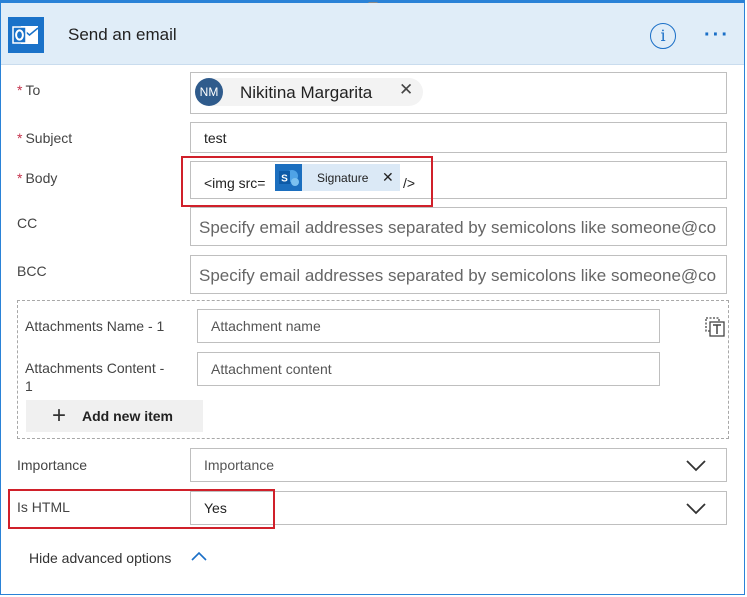 The height and width of the screenshot is (597, 747). What do you see at coordinates (406, 90) in the screenshot?
I see `remove-recipient-icon: ✕` at bounding box center [406, 90].